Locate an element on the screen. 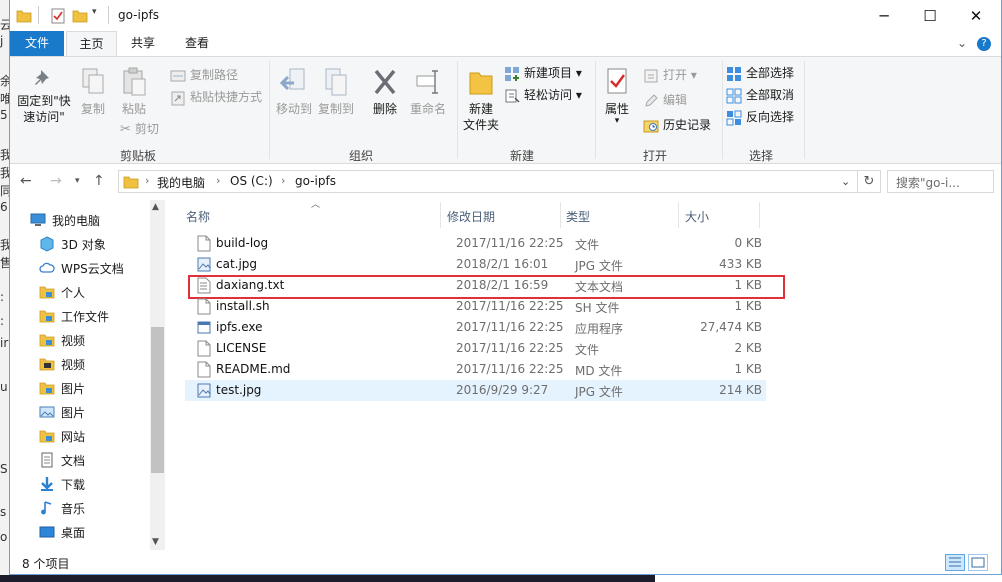 Image resolution: width=1002 pixels, height=582 pixels. new-folder-button: 新建 文件夹 is located at coordinates (481, 100).